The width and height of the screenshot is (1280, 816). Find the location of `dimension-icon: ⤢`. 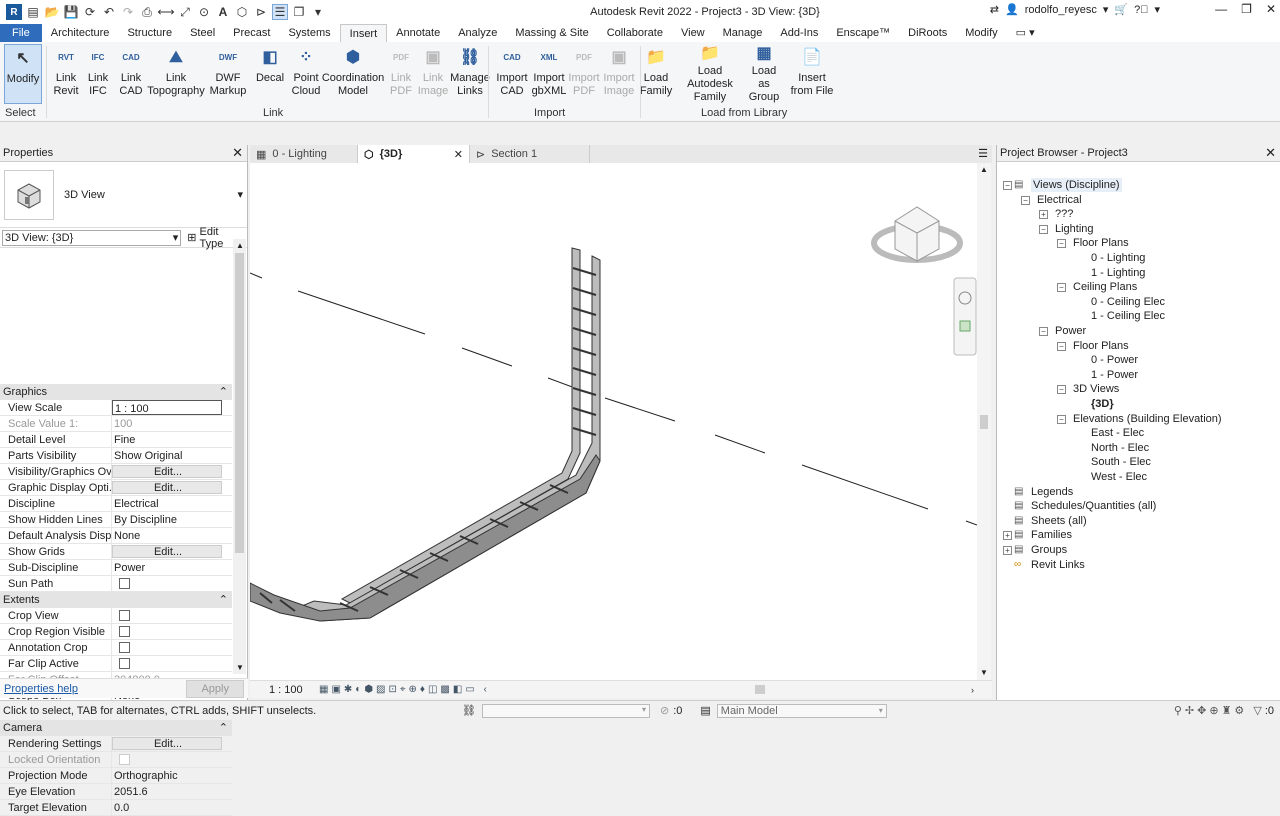

dimension-icon: ⤢ is located at coordinates (185, 12).